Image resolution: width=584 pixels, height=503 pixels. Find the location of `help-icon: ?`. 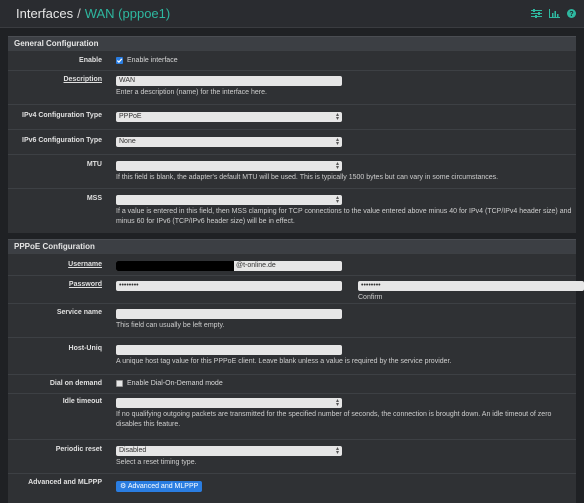

help-icon: ? is located at coordinates (571, 13).